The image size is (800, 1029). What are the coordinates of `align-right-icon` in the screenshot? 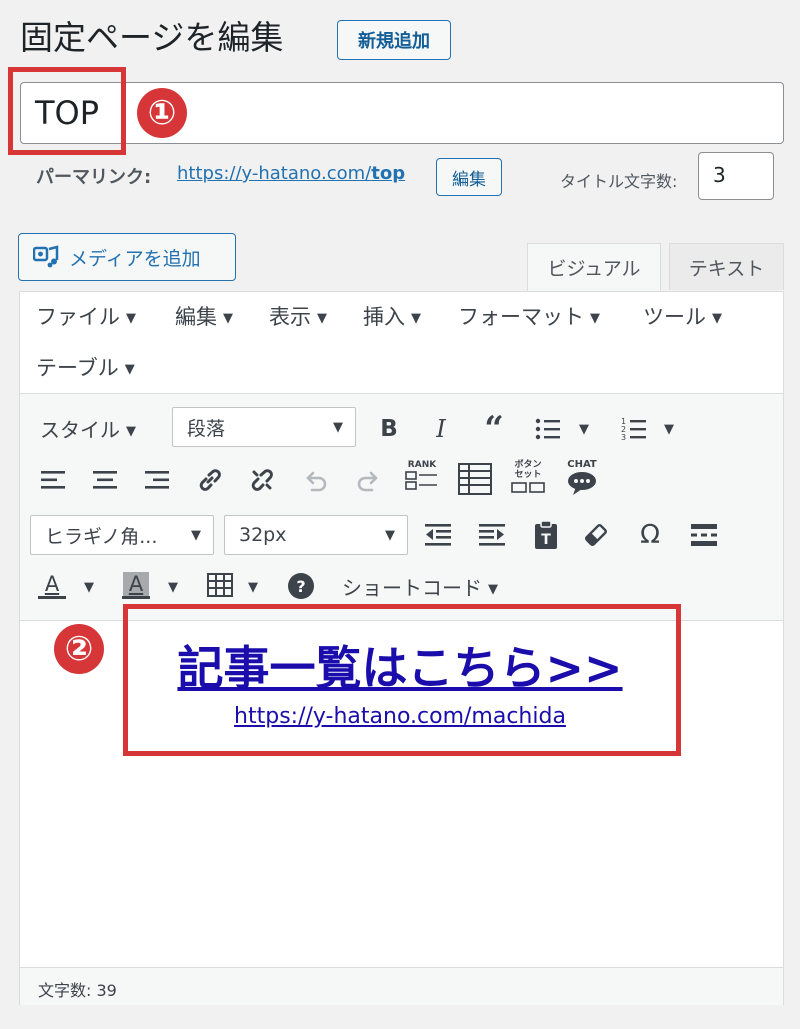 It's located at (157, 480).